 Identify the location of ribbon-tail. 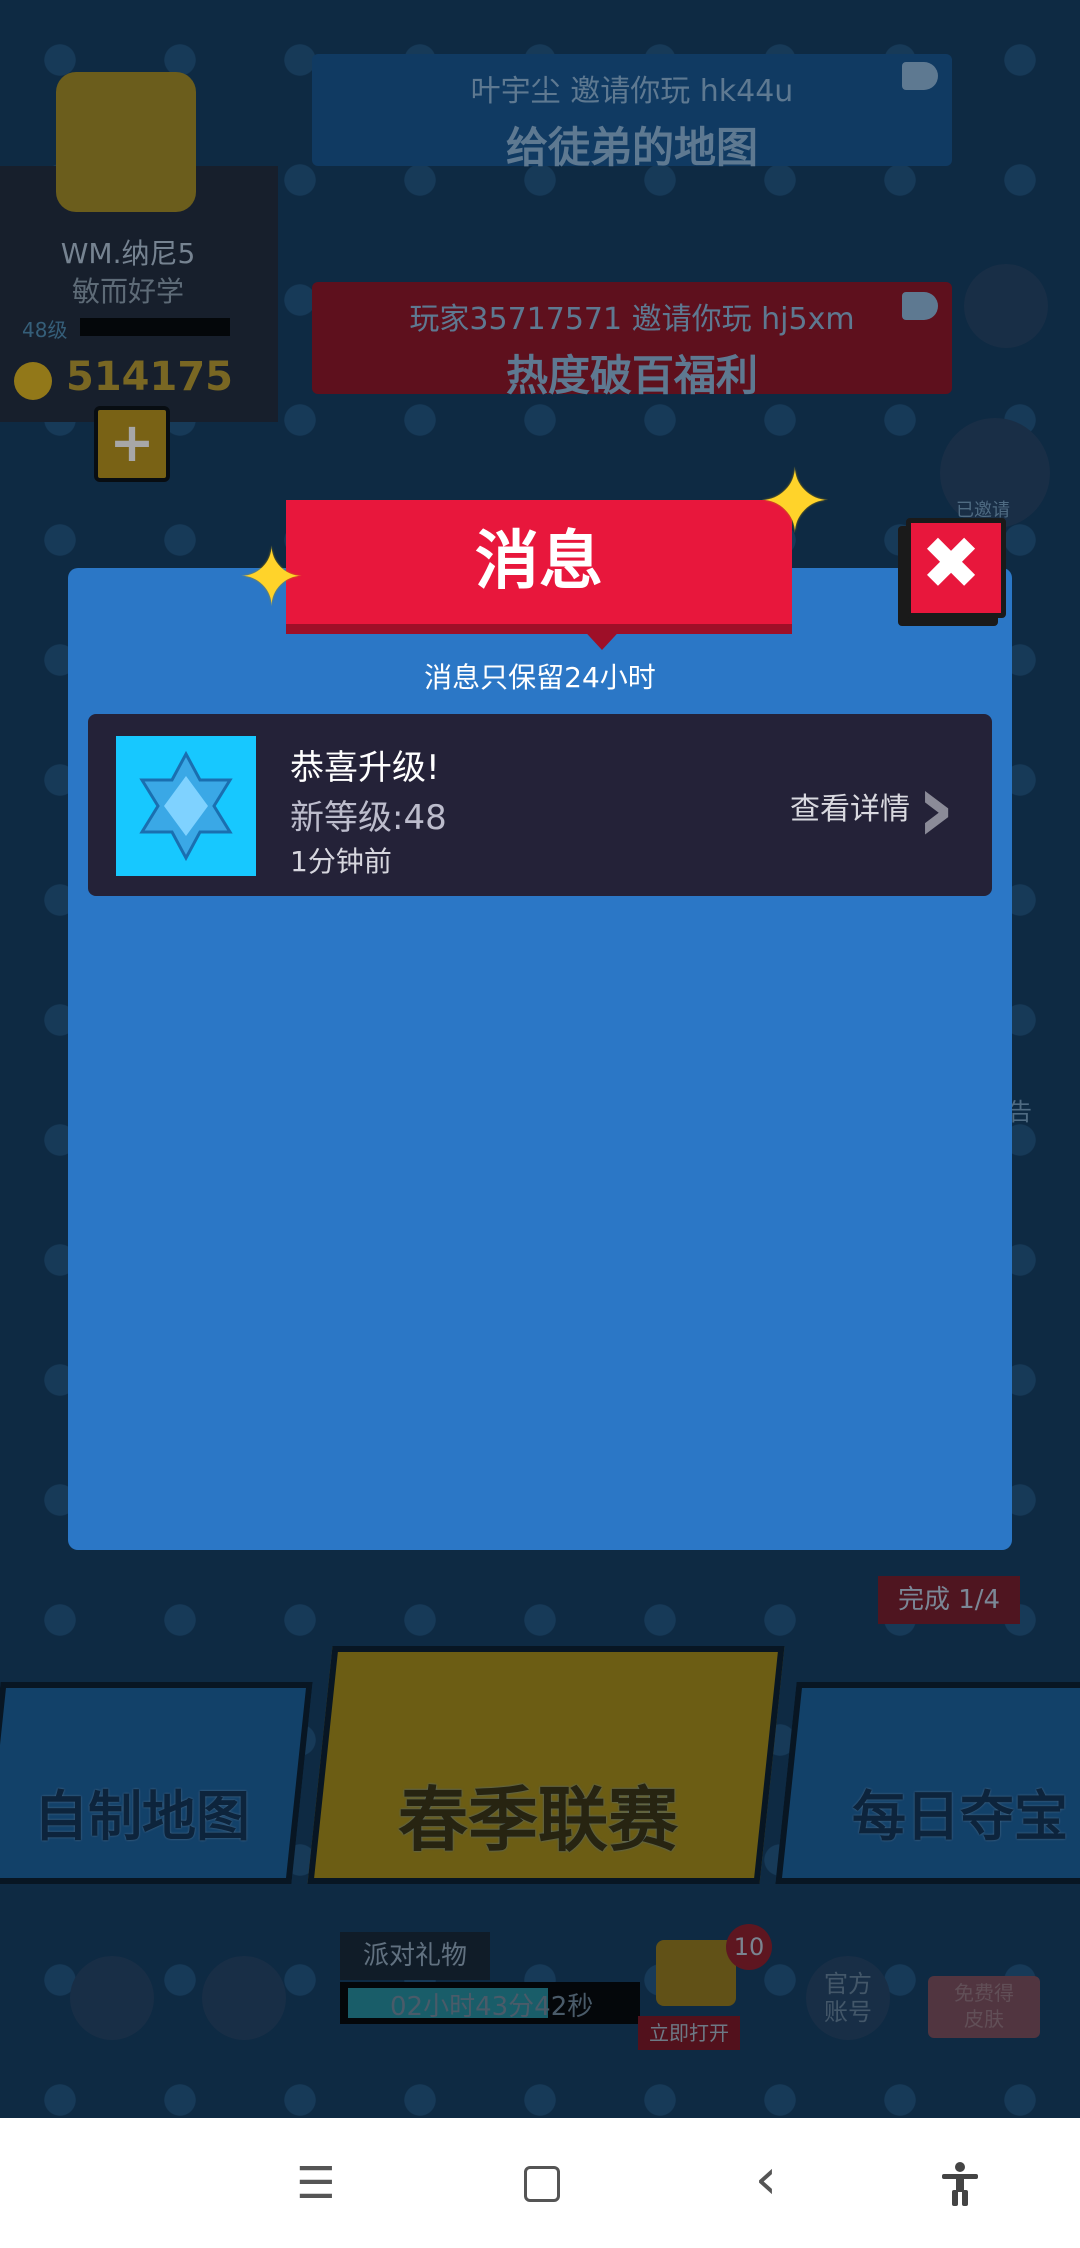
(602, 637).